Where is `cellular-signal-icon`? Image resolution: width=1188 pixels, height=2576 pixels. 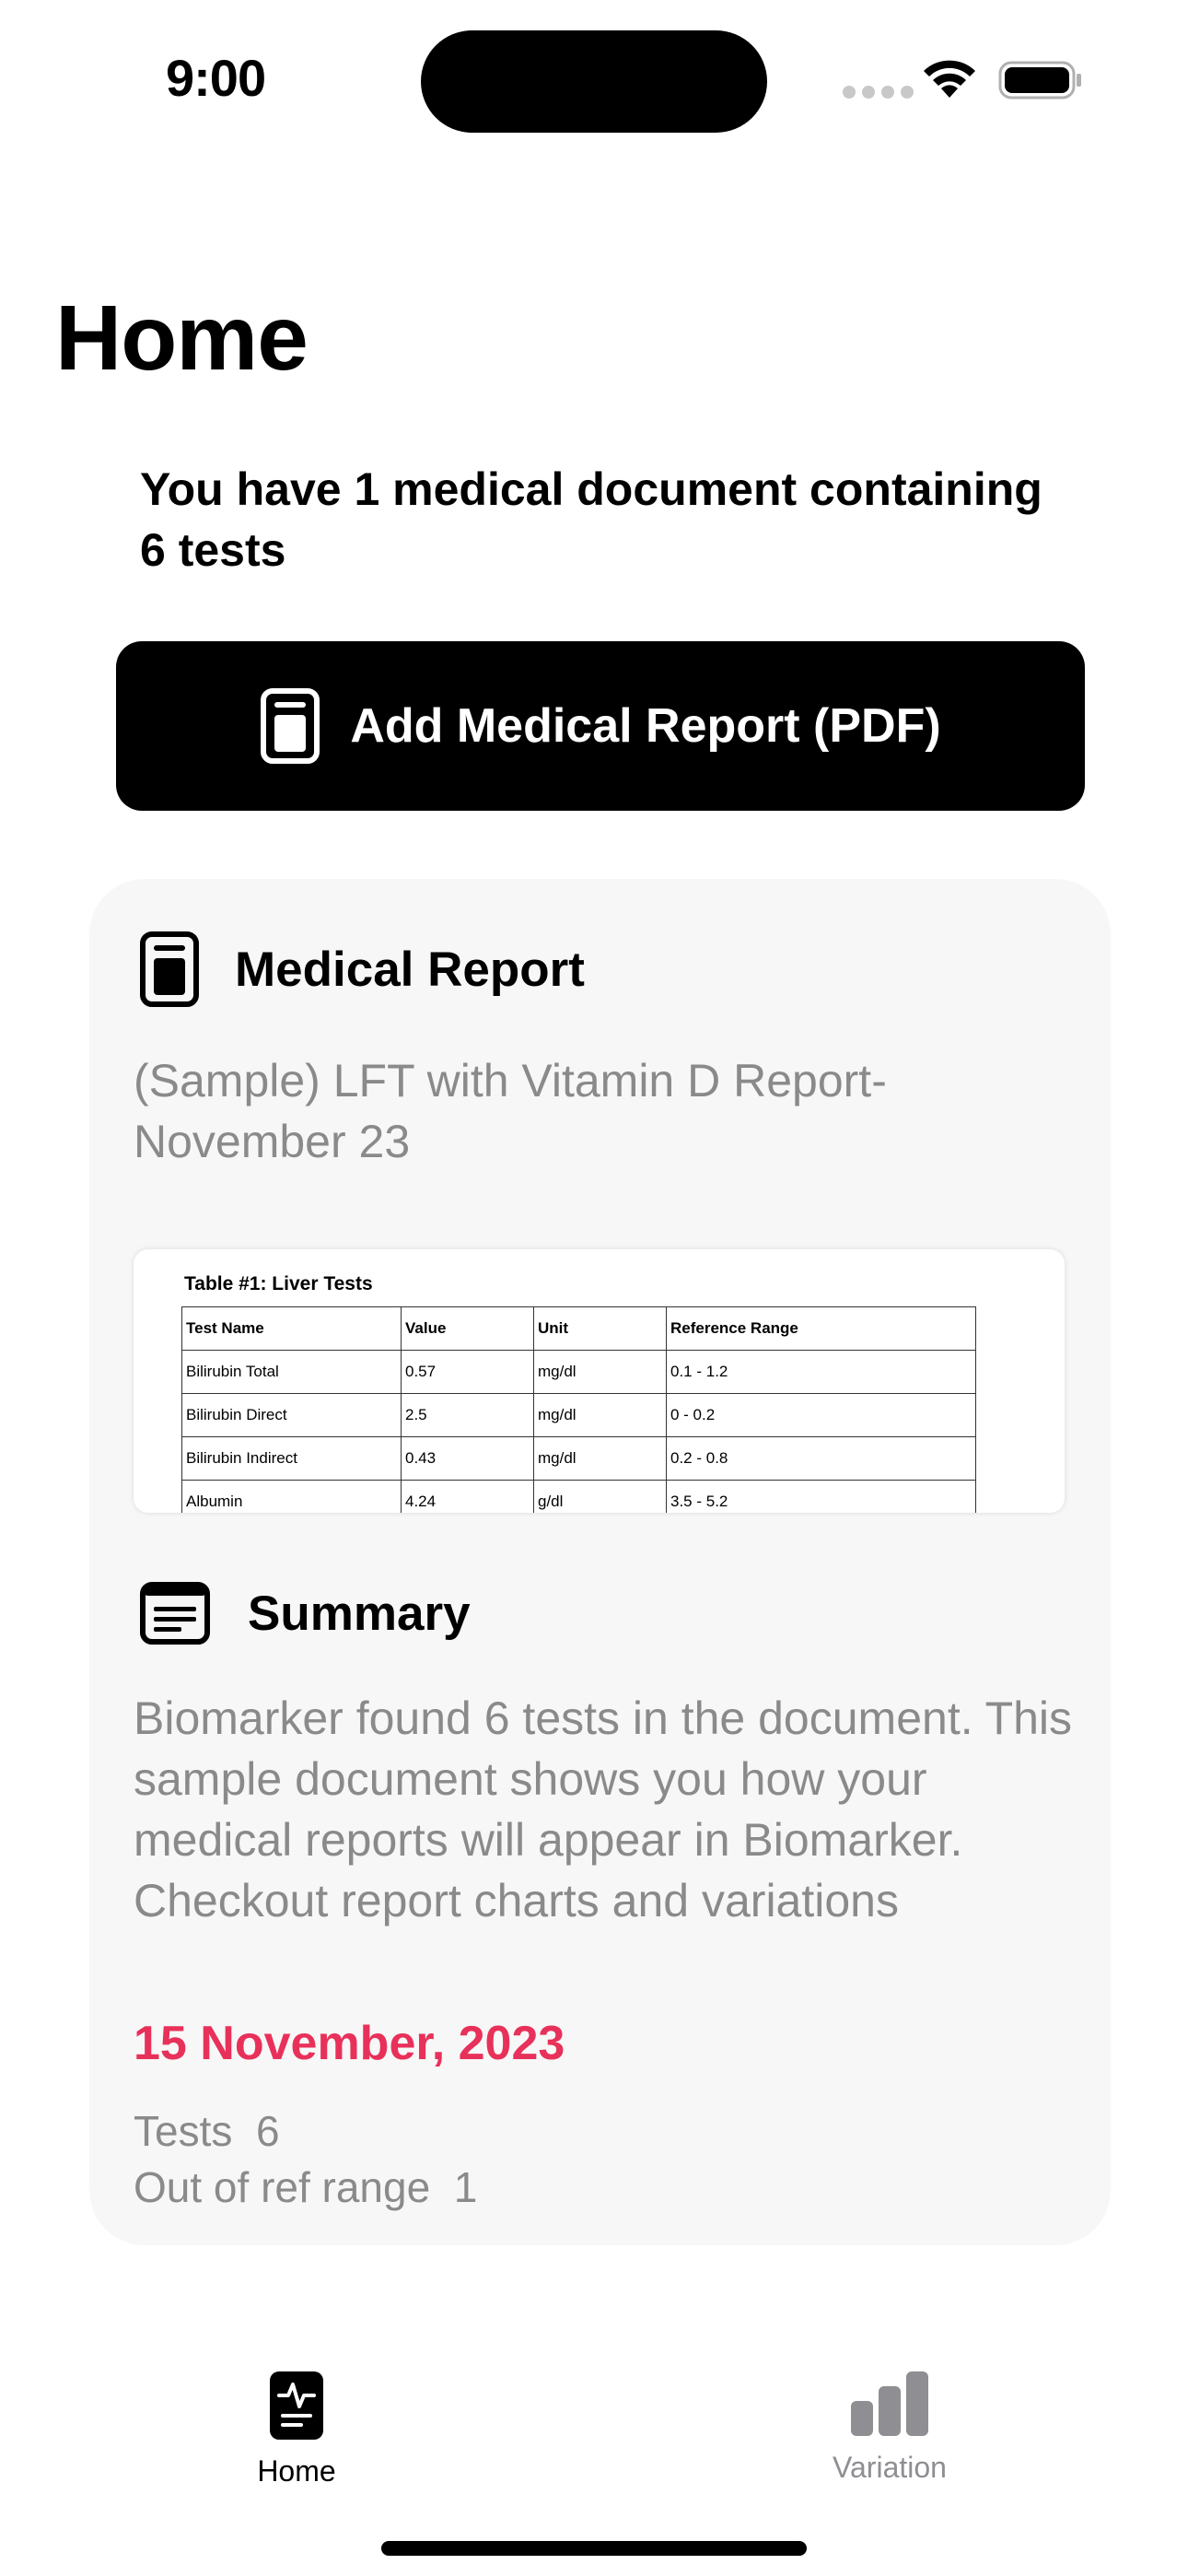 cellular-signal-icon is located at coordinates (878, 92).